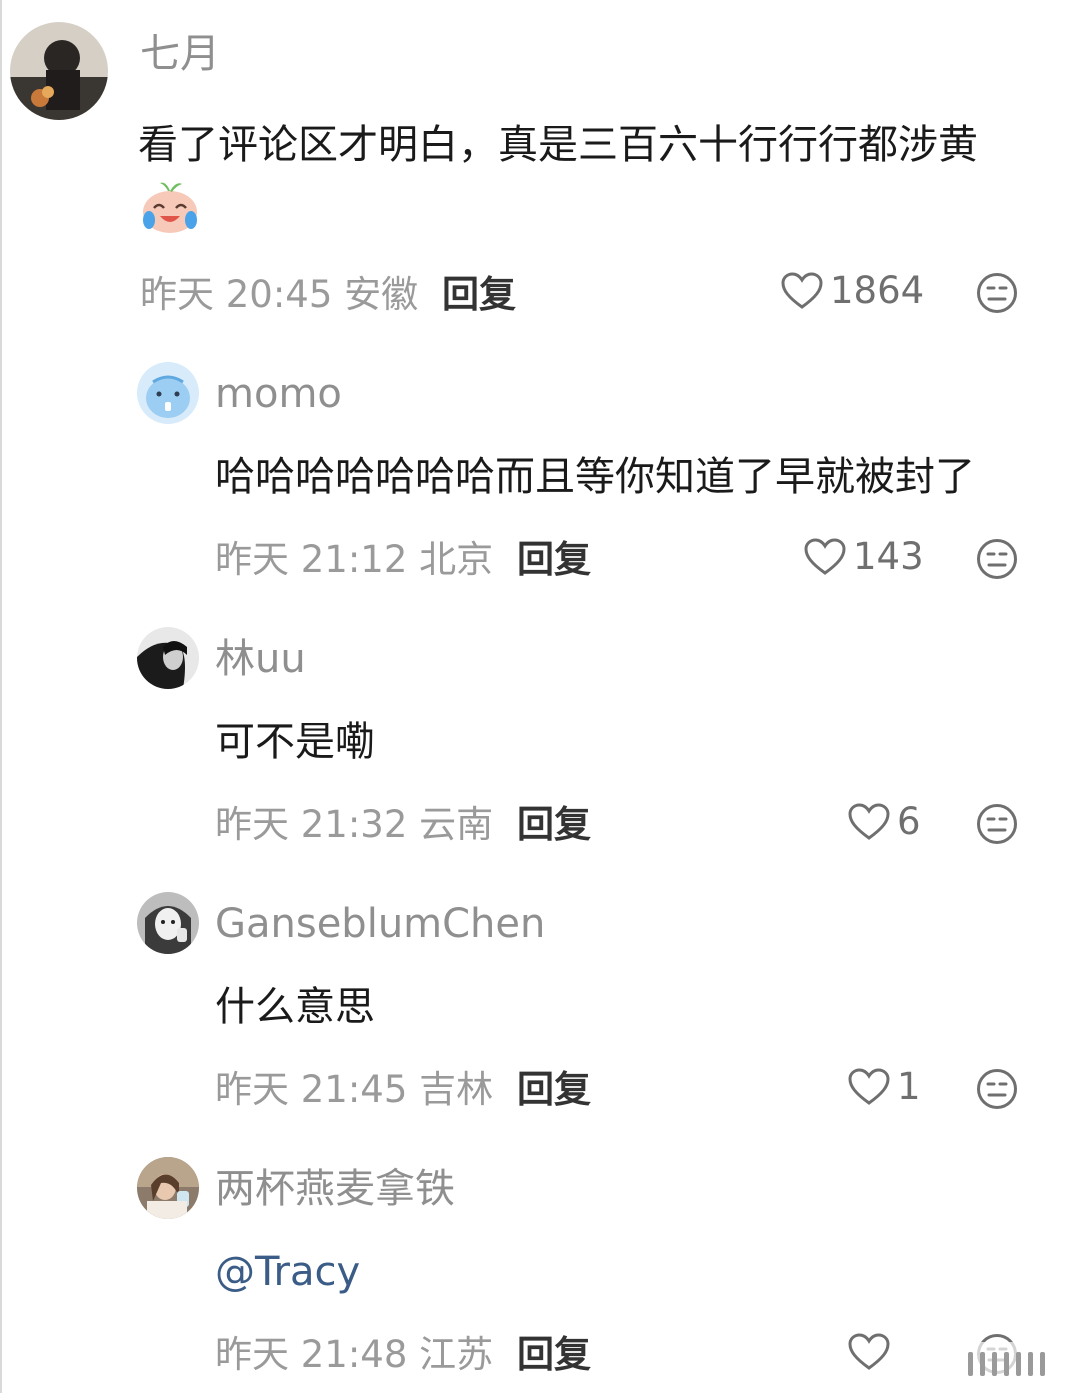 Image resolution: width=1080 pixels, height=1393 pixels. What do you see at coordinates (170, 206) in the screenshot?
I see `laughing-crying-emoji-icon` at bounding box center [170, 206].